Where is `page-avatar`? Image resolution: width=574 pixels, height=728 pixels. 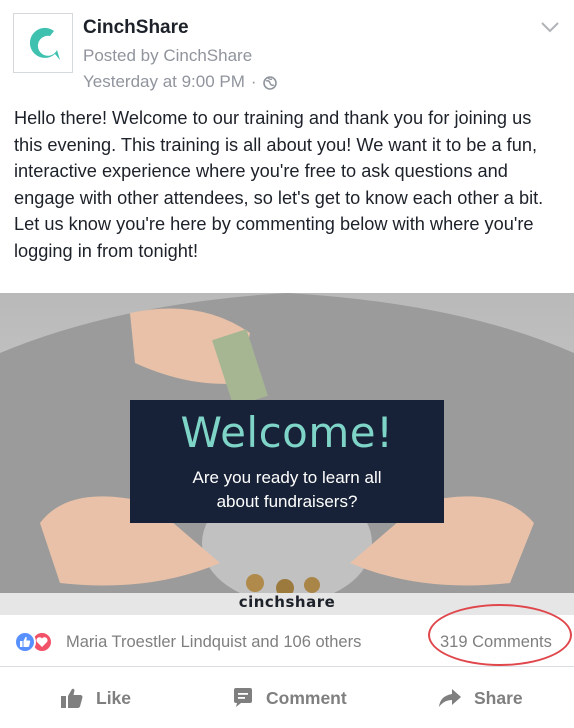 page-avatar is located at coordinates (43, 43).